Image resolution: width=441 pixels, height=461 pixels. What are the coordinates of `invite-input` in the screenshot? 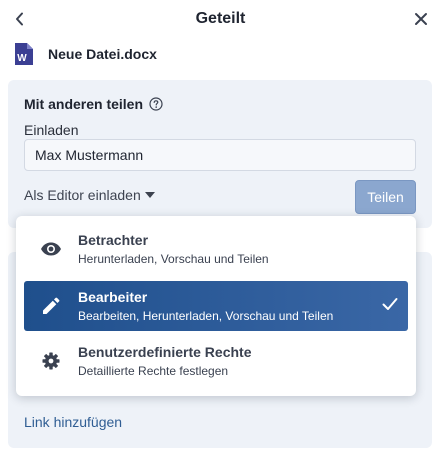 It's located at (220, 155).